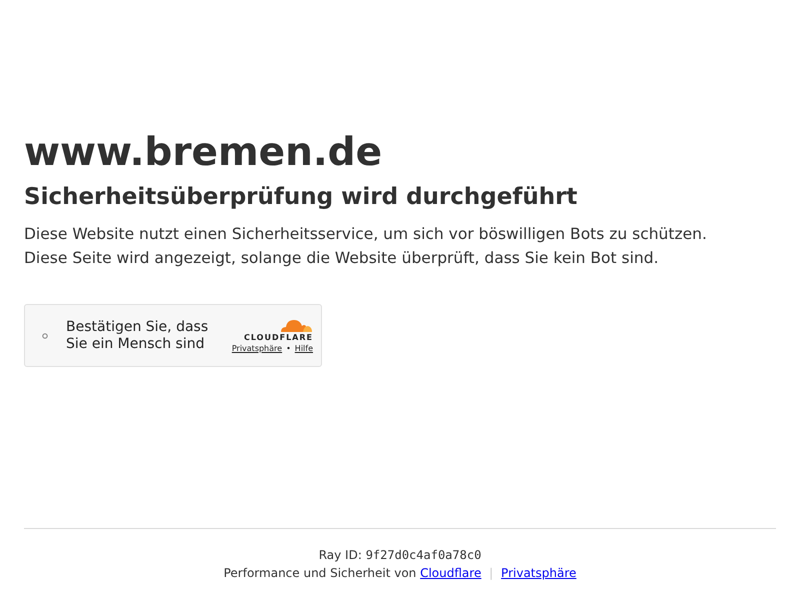  I want to click on cloudflare-link: Cloudflare, so click(451, 573).